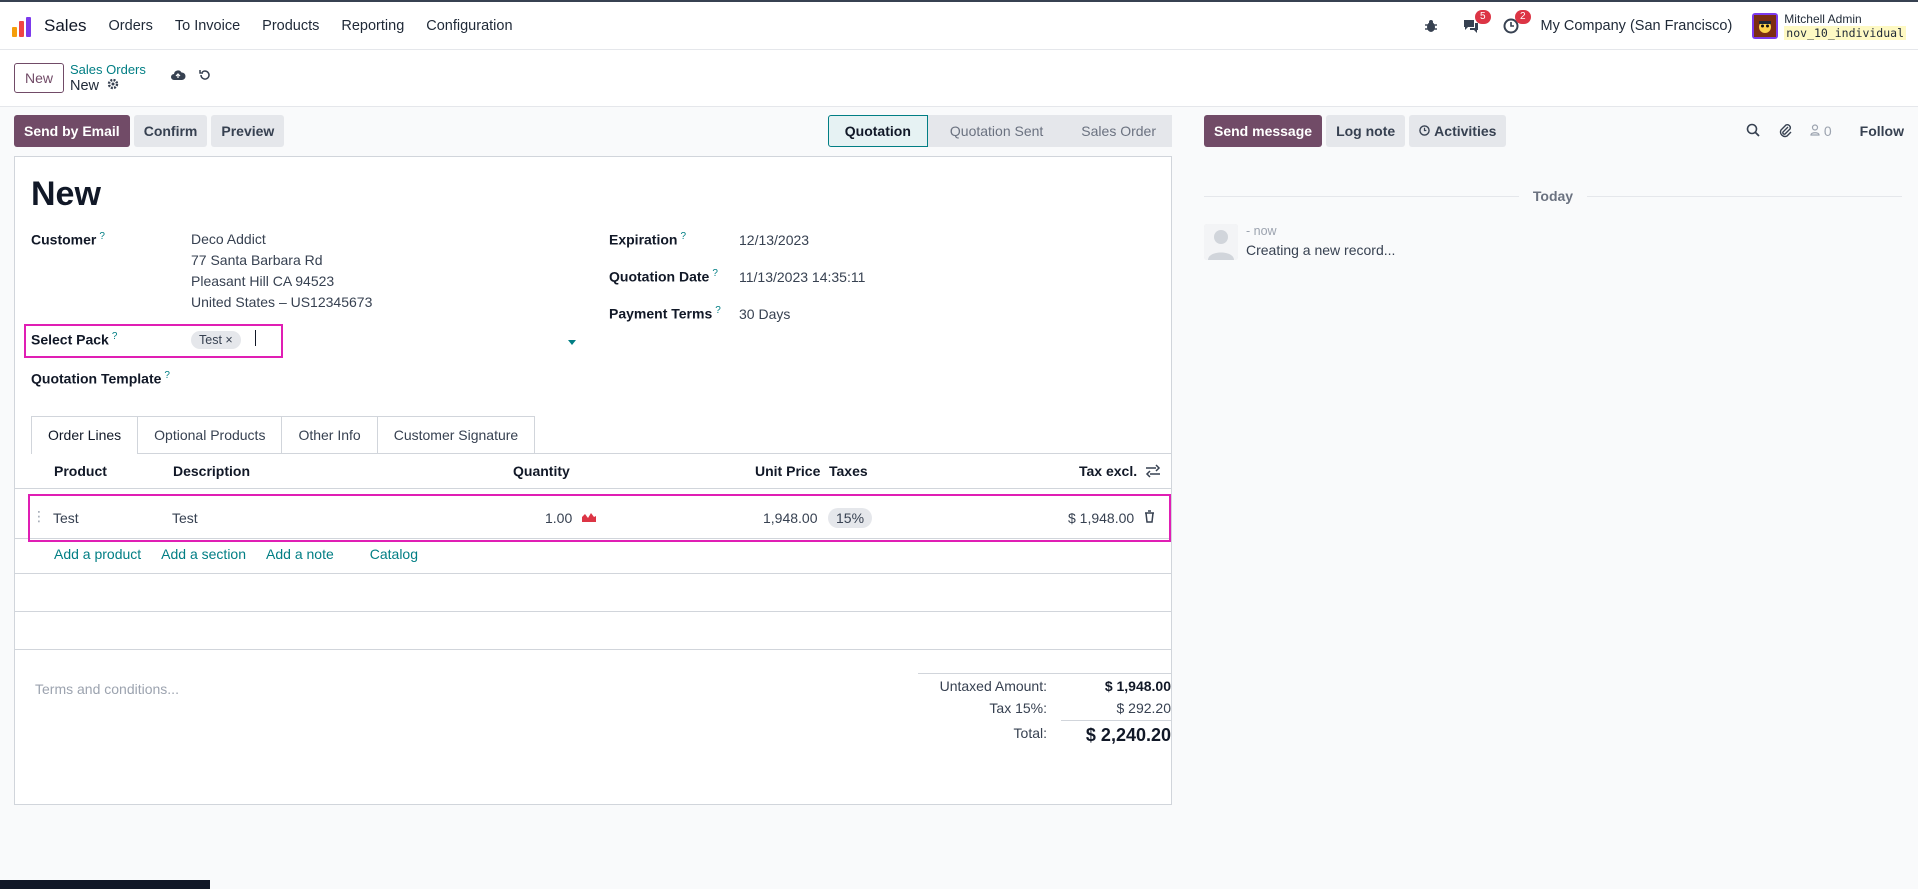 The image size is (1918, 889). I want to click on col-unit-price: Unit Price, so click(787, 471).